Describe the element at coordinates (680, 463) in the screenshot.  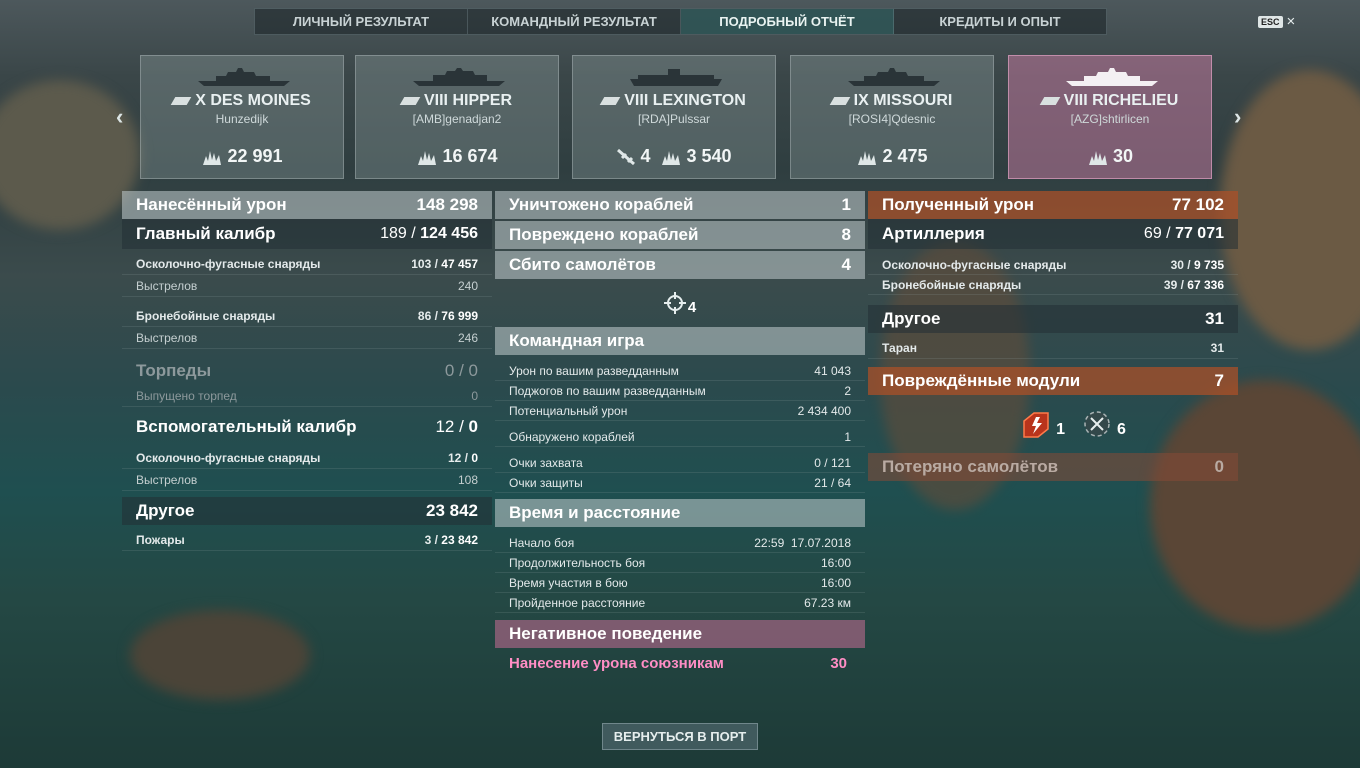
I see `capture-points-row: Очки захвата 0 / 121` at that location.